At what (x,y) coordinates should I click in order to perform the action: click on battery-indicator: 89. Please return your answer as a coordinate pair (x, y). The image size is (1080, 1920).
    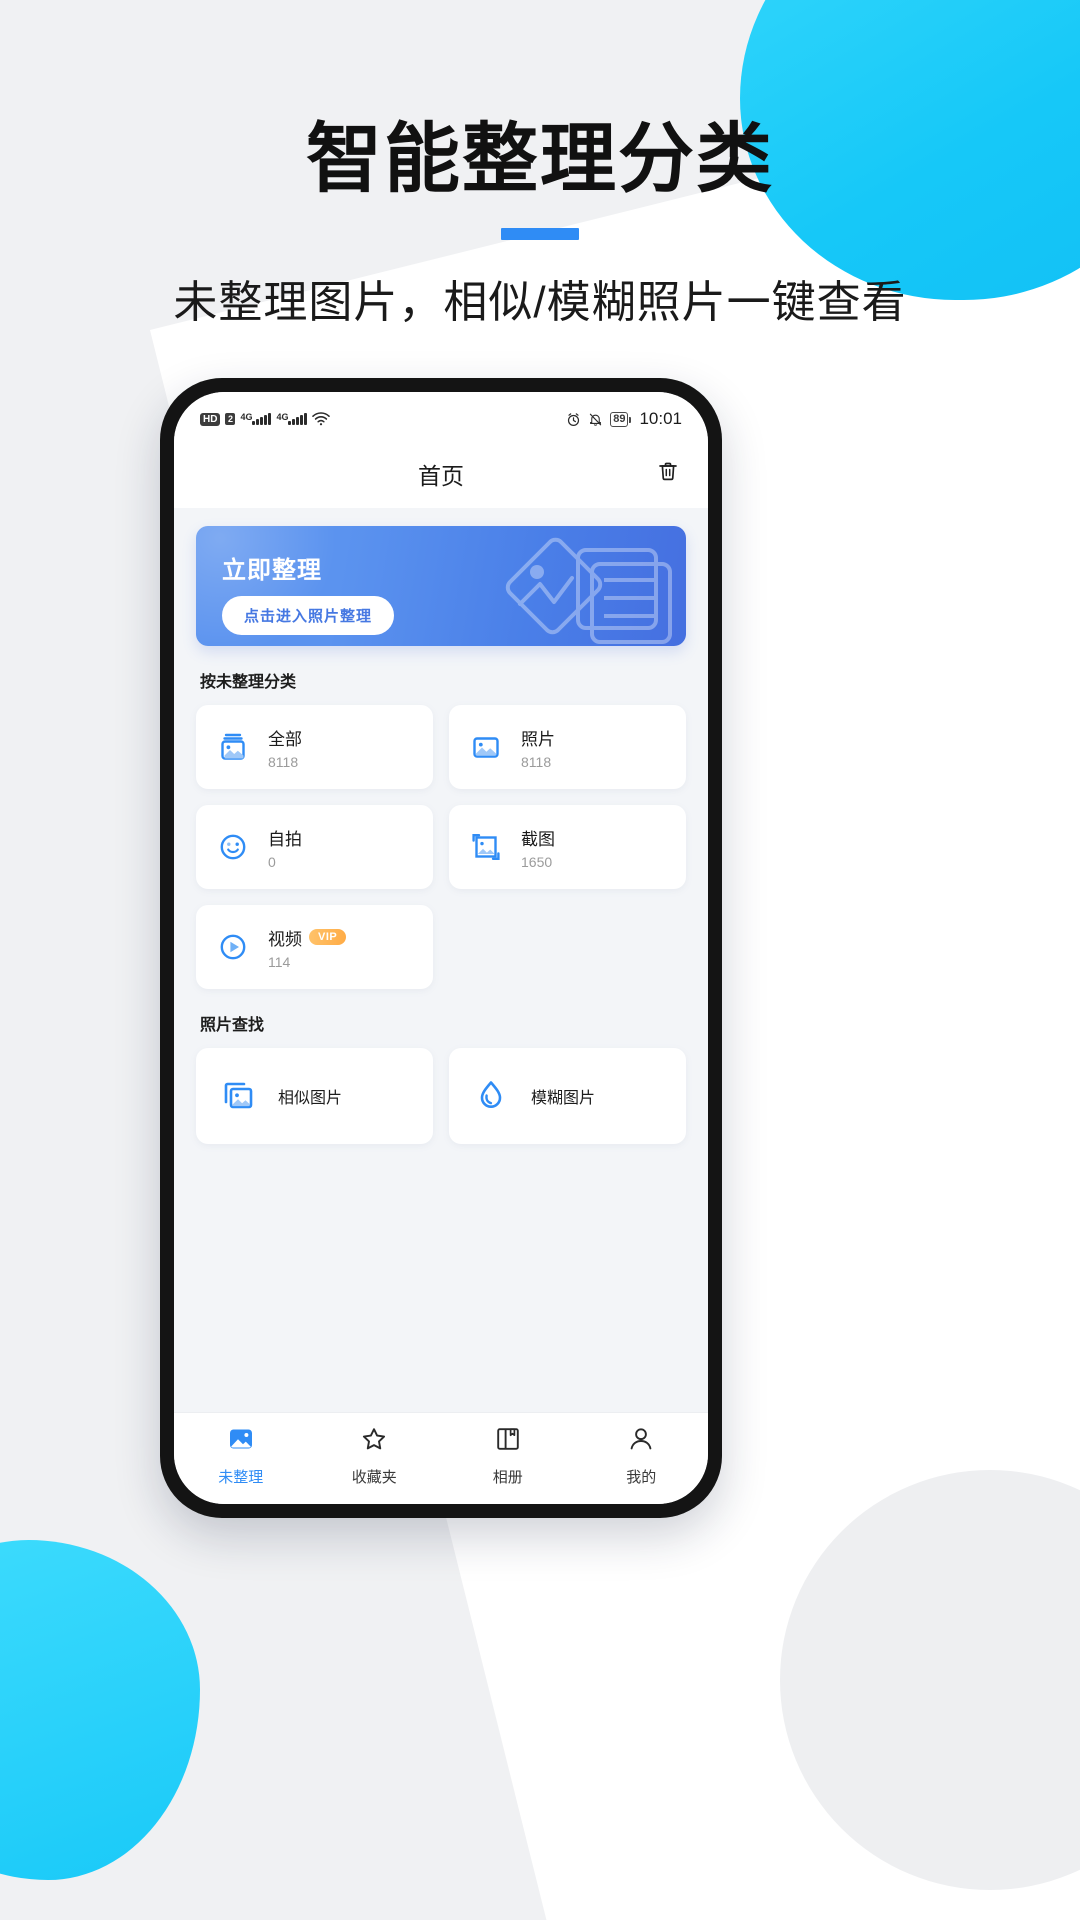
    Looking at the image, I should click on (621, 419).